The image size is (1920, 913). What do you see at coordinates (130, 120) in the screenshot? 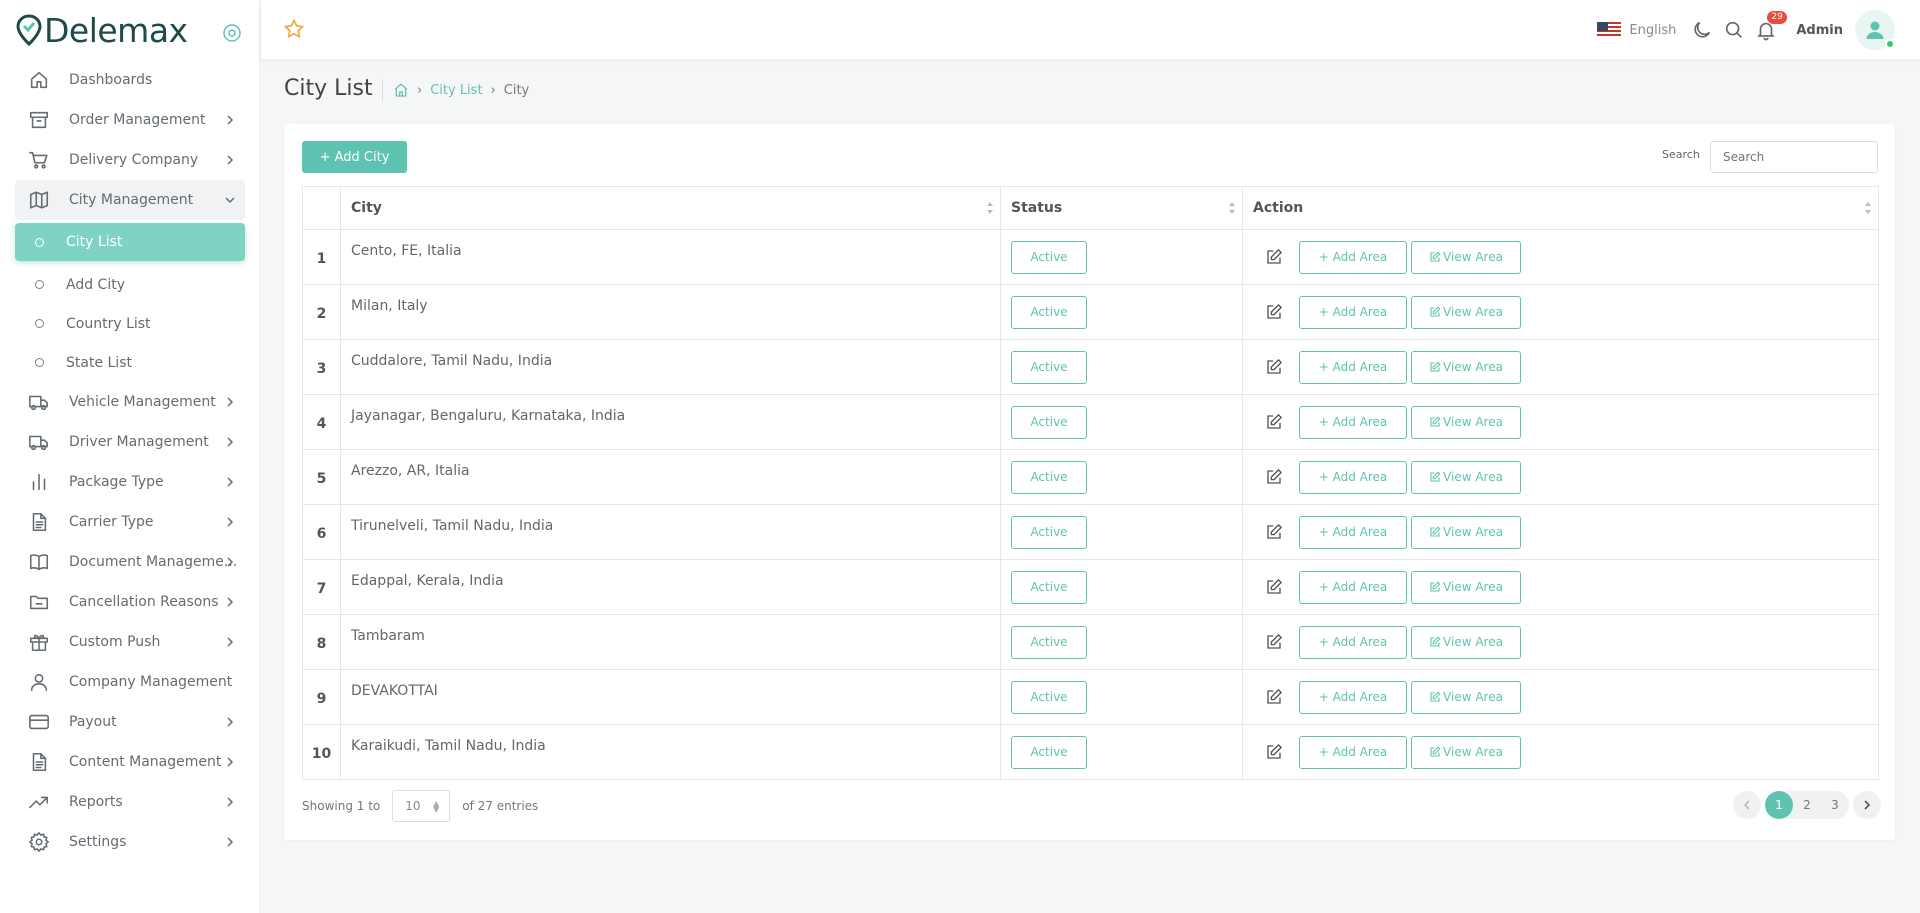
I see `sidebar-item-order-management: Order Management` at bounding box center [130, 120].